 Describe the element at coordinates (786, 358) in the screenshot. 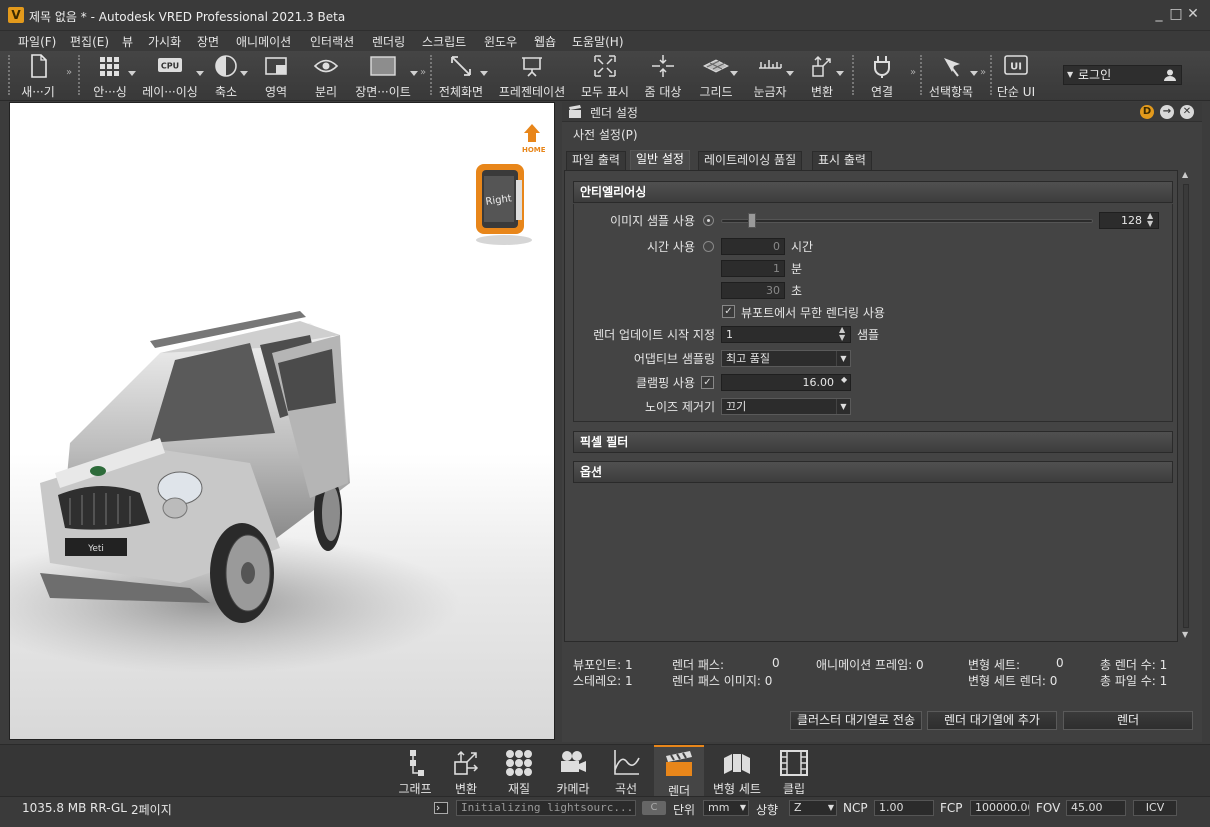

I see `adaptive-sampling-dropdown: 최고 품질 ▼` at that location.